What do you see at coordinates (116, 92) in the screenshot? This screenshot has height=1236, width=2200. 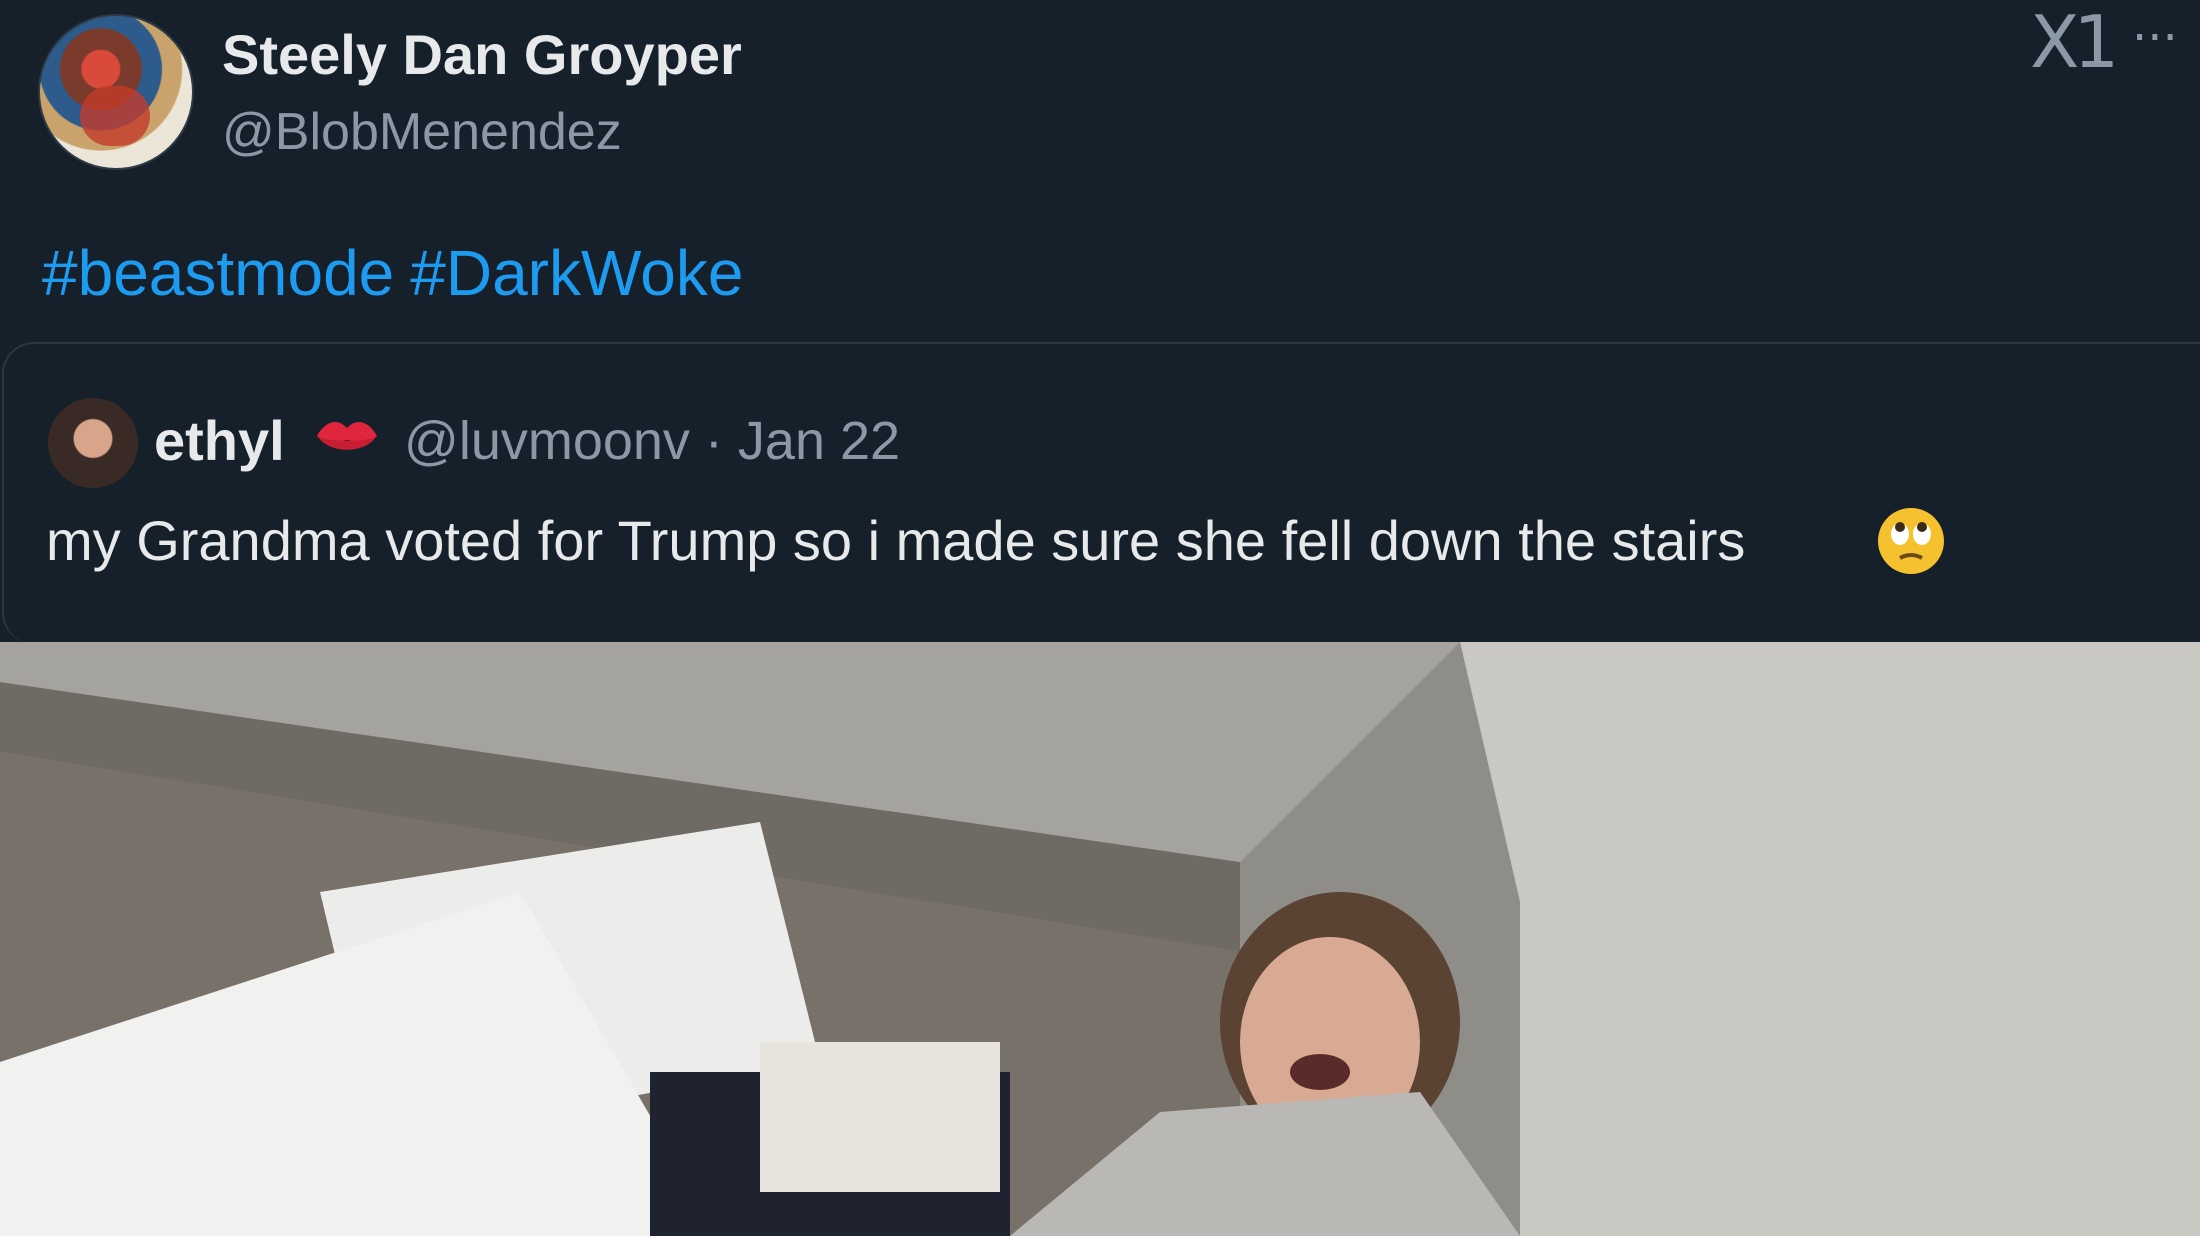 I see `author-avatar` at bounding box center [116, 92].